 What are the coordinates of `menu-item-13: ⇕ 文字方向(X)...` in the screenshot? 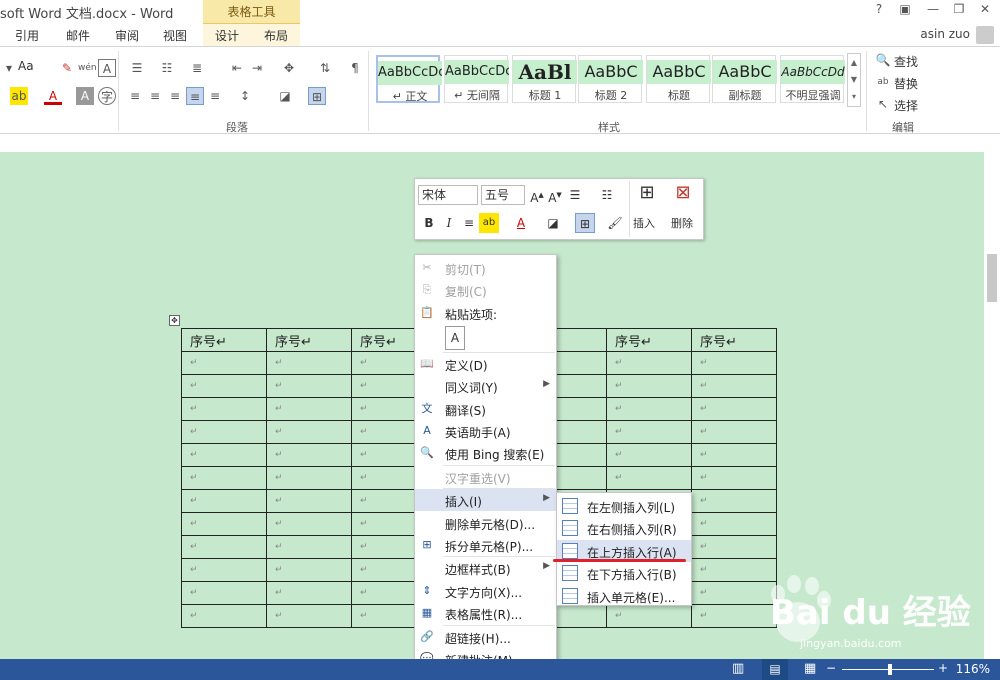 It's located at (485, 591).